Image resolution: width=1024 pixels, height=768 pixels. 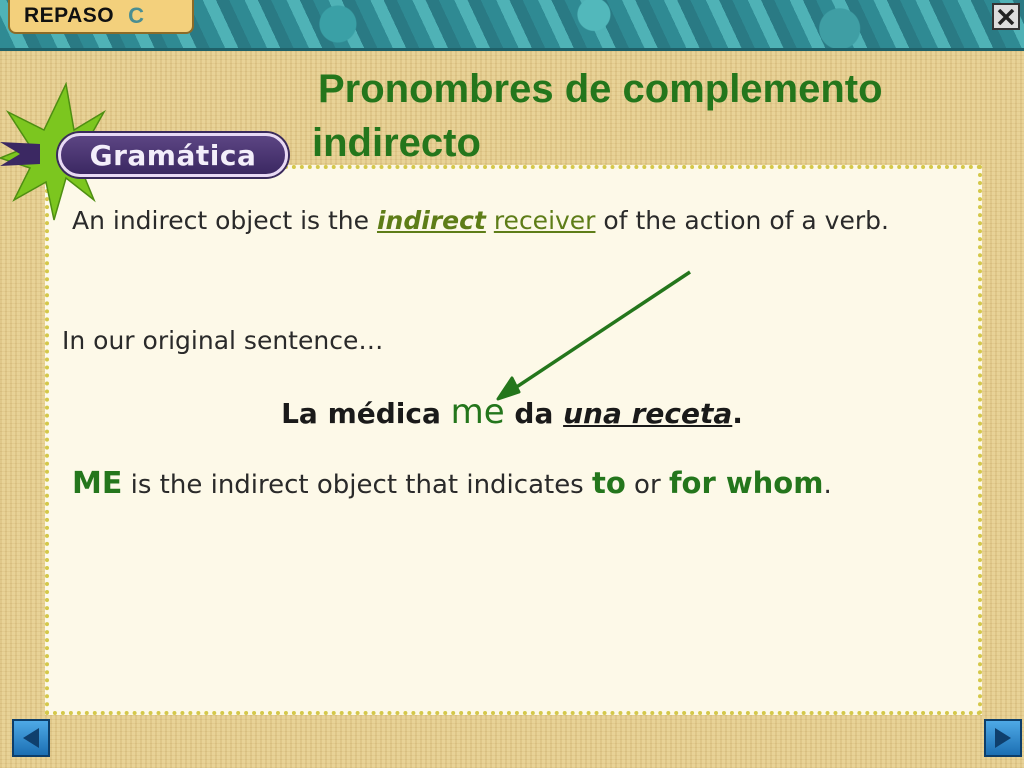 What do you see at coordinates (746, 483) in the screenshot?
I see `explanation-whom: for whom` at bounding box center [746, 483].